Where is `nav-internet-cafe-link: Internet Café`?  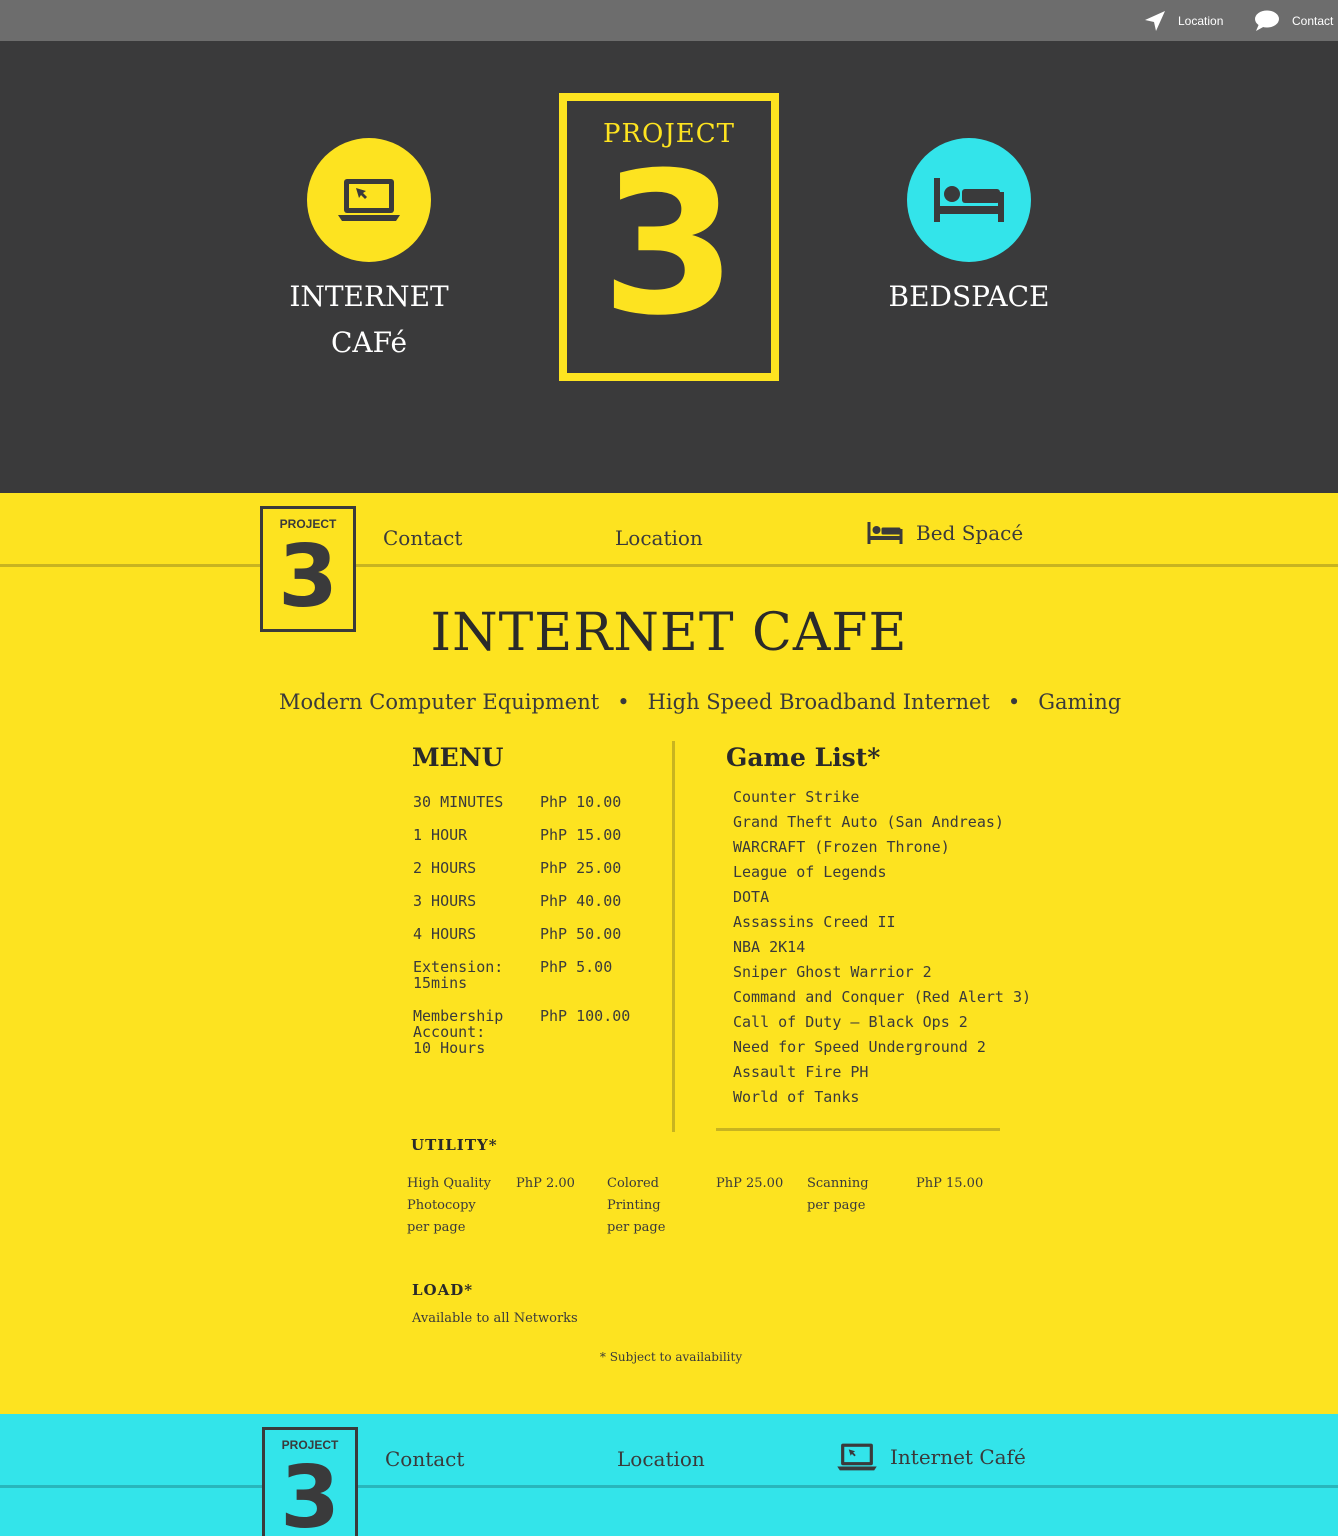
nav-internet-cafe-link: Internet Café is located at coordinates (931, 1457).